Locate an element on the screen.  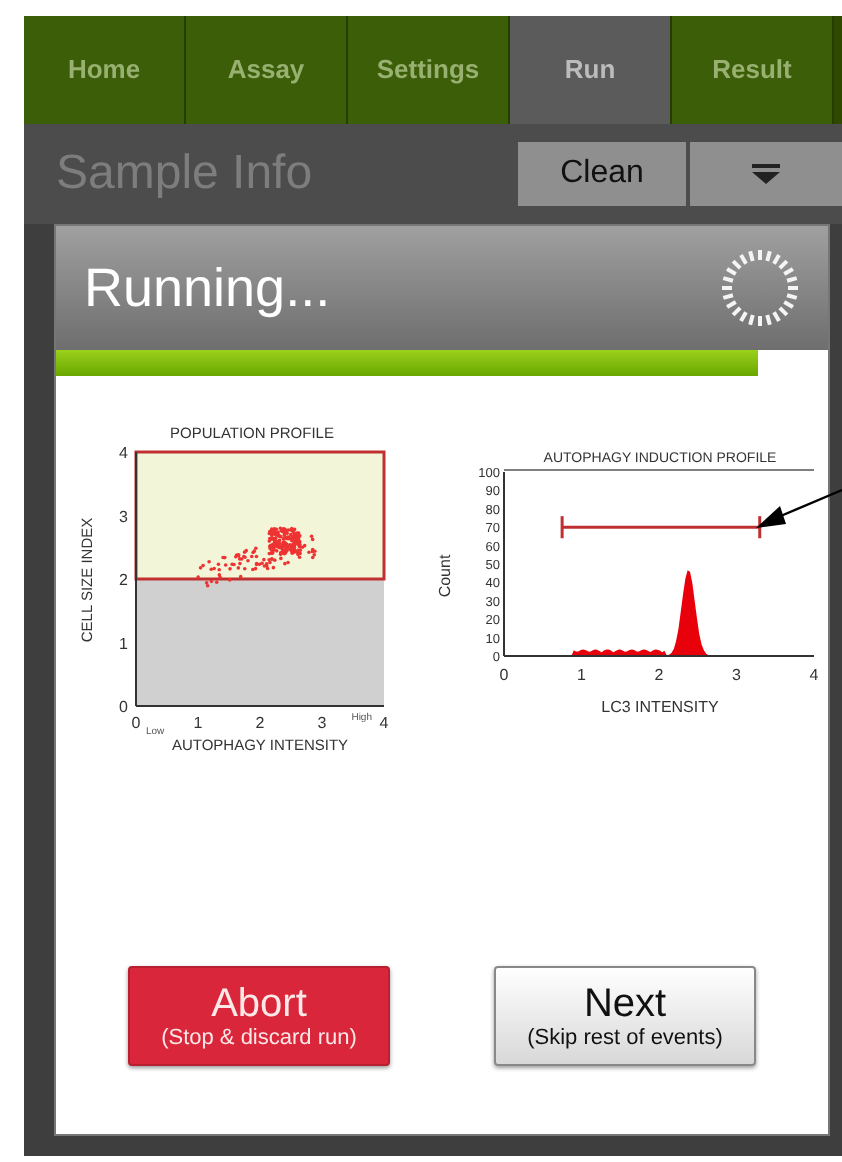
y-tick-label: 1 is located at coordinates (123, 643).